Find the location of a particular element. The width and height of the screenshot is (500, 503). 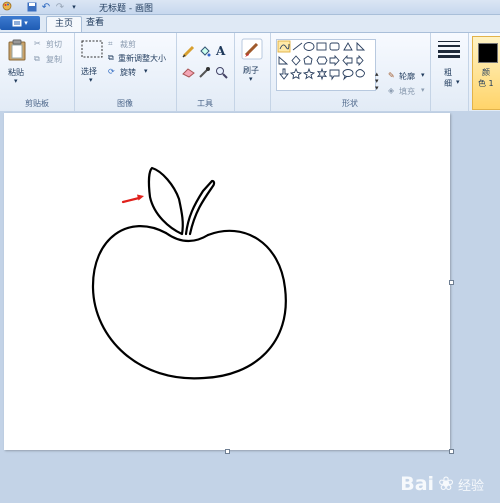

window-title: 无标题 - 画图 is located at coordinates (126, 9).